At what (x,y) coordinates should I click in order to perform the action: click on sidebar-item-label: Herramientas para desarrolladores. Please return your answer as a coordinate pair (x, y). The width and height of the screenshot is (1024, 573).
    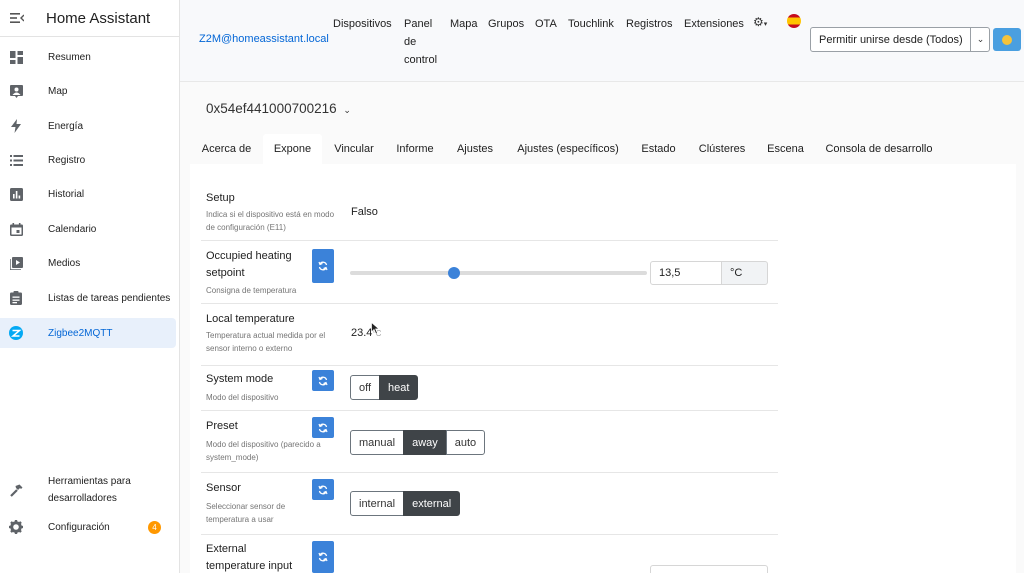
    Looking at the image, I should click on (89, 490).